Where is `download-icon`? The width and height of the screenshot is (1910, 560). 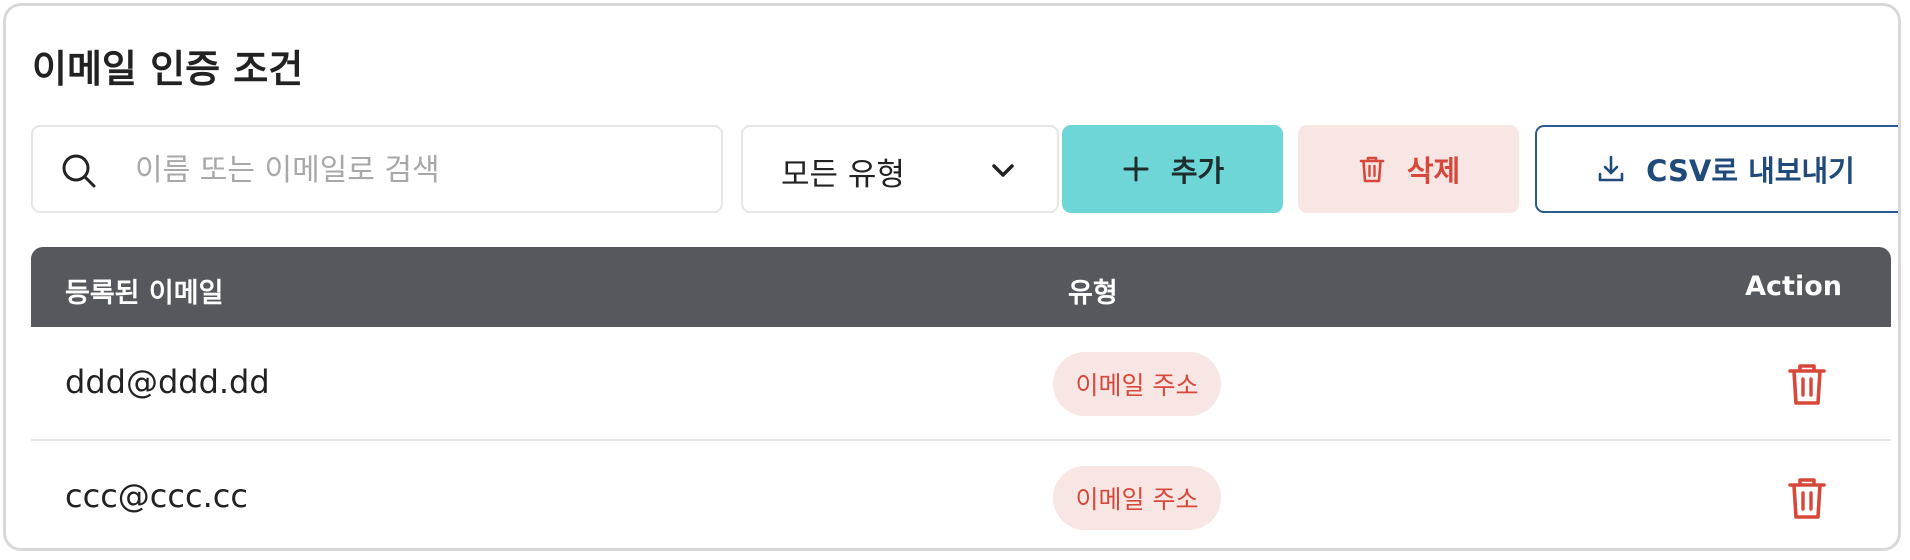
download-icon is located at coordinates (1611, 168).